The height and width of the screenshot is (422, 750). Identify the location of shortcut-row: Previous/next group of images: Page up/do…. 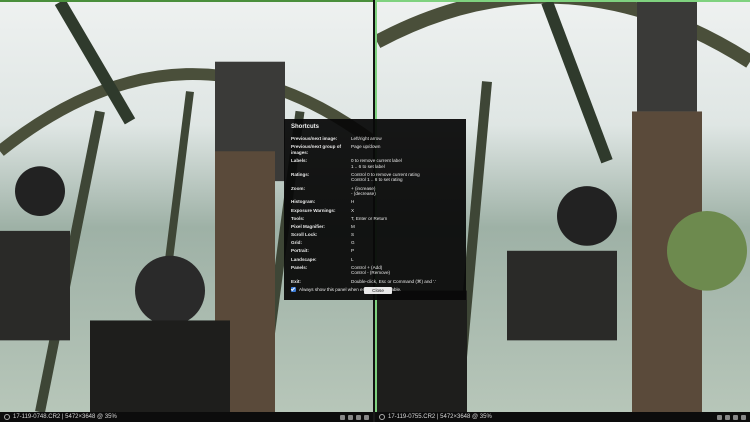
(375, 149).